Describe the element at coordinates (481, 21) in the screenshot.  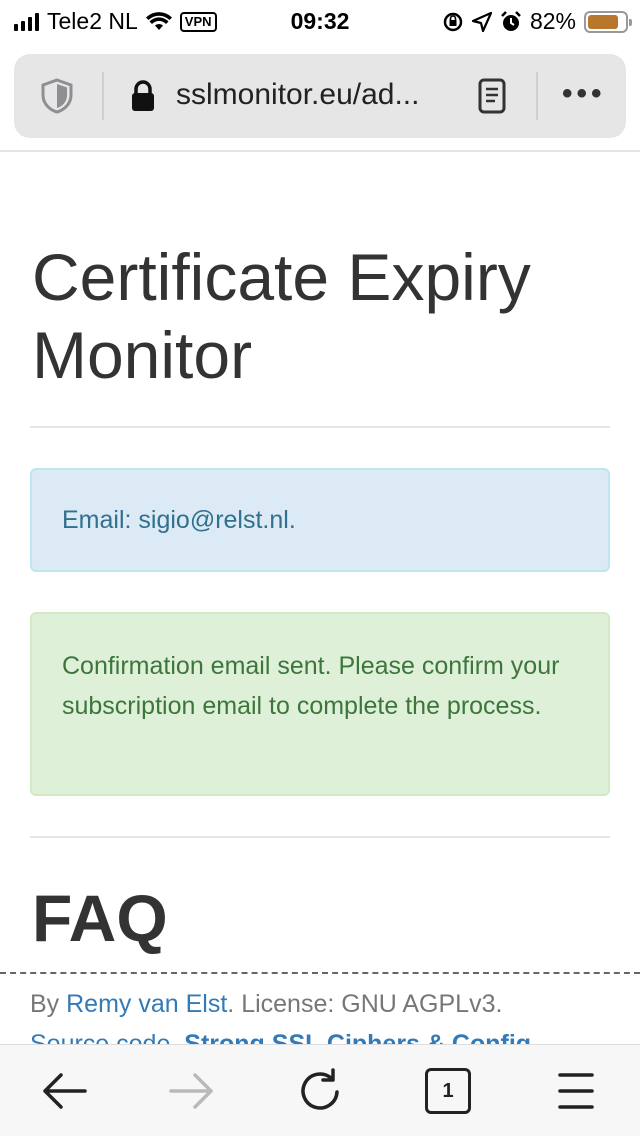
I see `location-icon` at that location.